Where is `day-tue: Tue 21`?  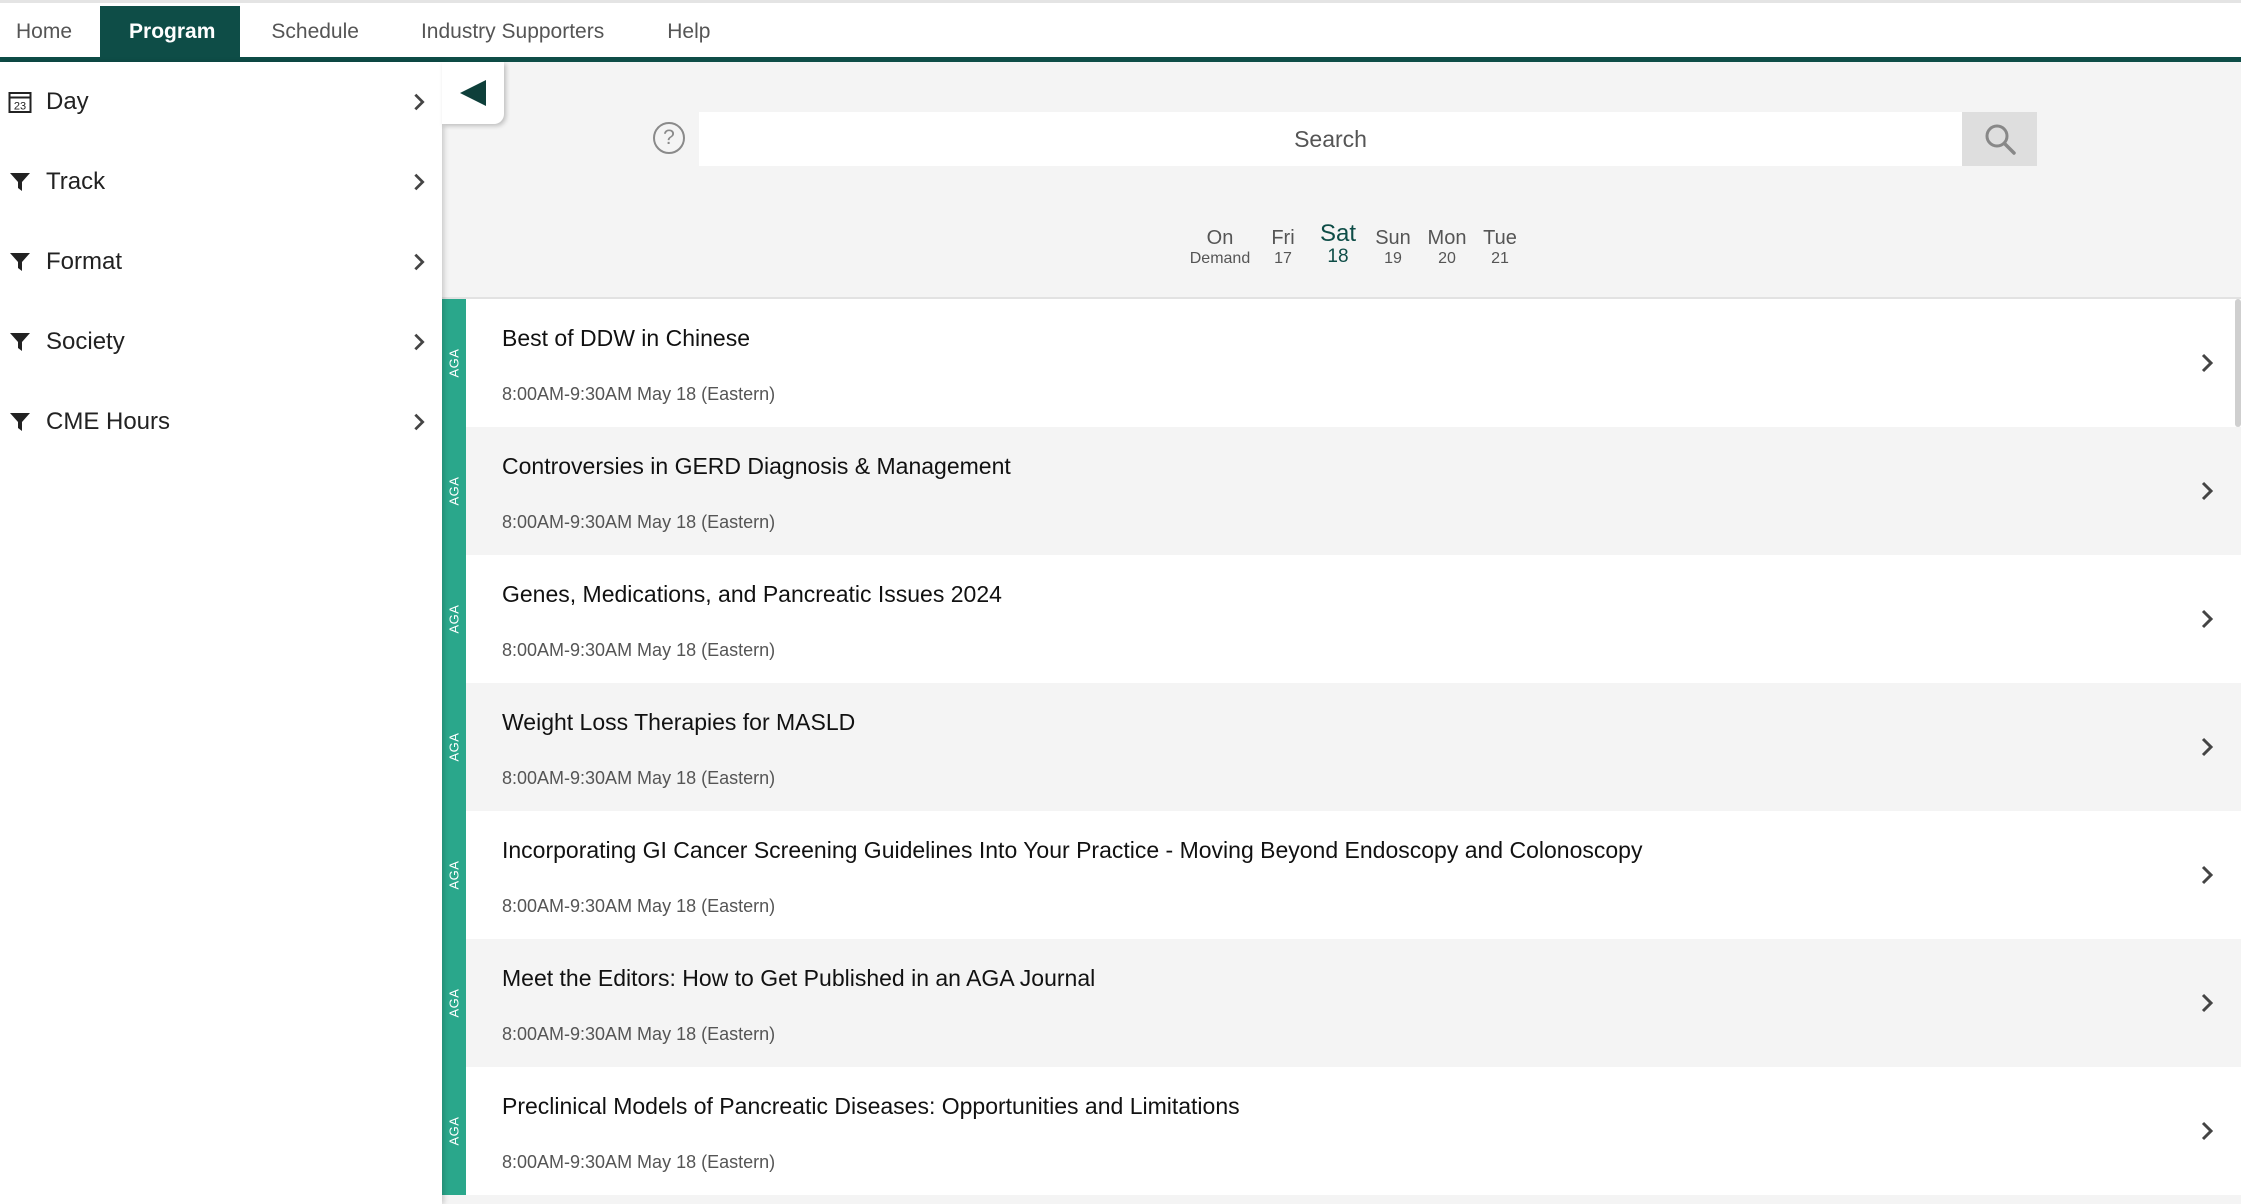
day-tue: Tue 21 is located at coordinates (1500, 248).